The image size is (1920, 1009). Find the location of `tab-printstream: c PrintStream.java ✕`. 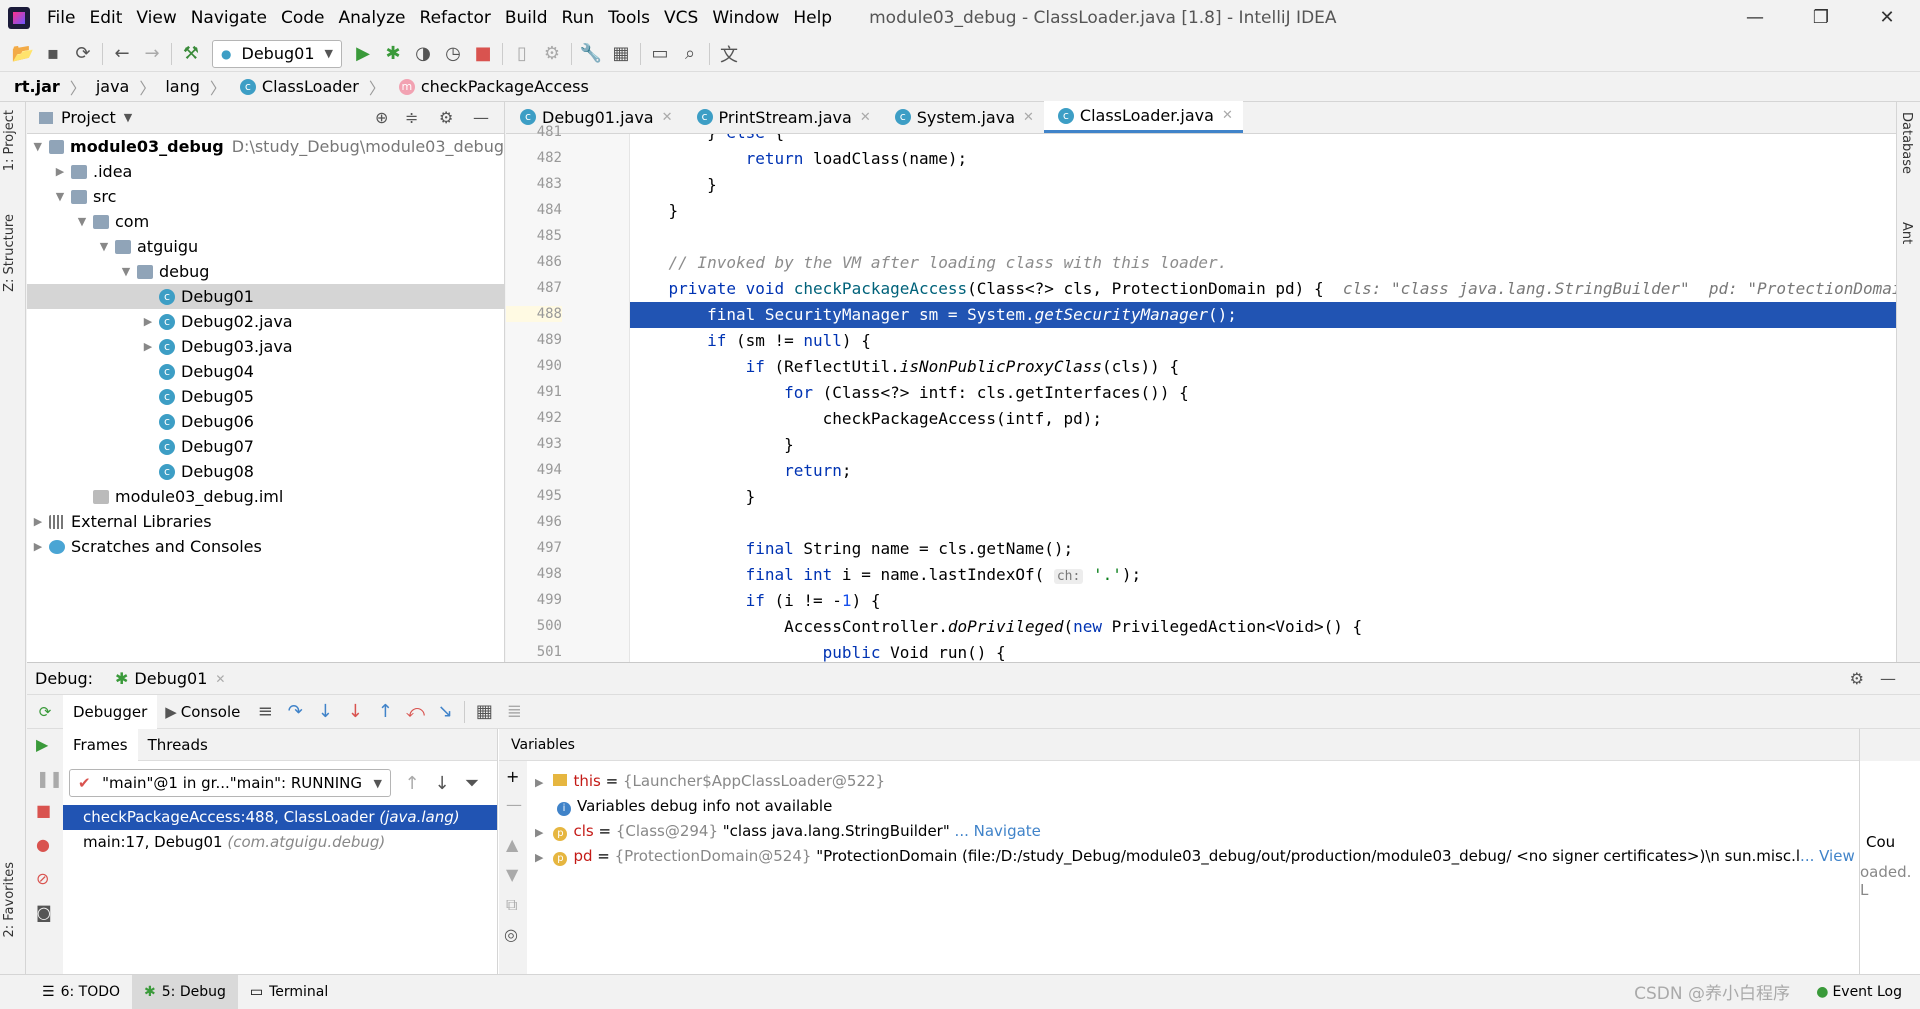

tab-printstream: c PrintStream.java ✕ is located at coordinates (782, 117).